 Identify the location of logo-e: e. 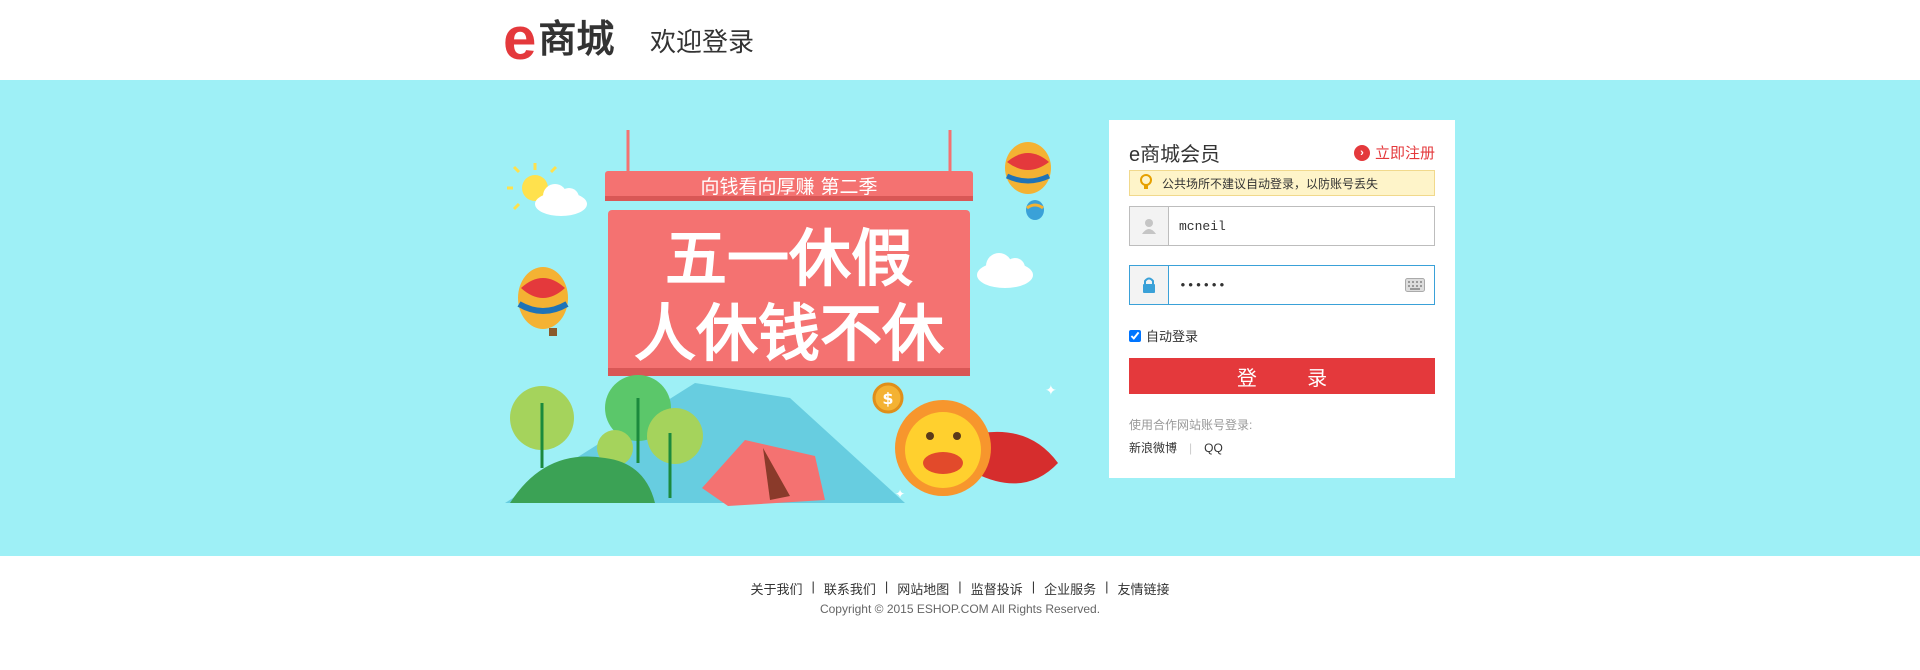
(520, 38).